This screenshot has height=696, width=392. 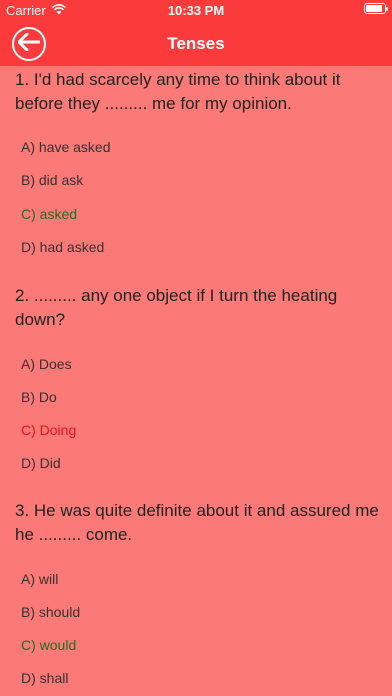 What do you see at coordinates (39, 579) in the screenshot?
I see `q3-option-a: A) will` at bounding box center [39, 579].